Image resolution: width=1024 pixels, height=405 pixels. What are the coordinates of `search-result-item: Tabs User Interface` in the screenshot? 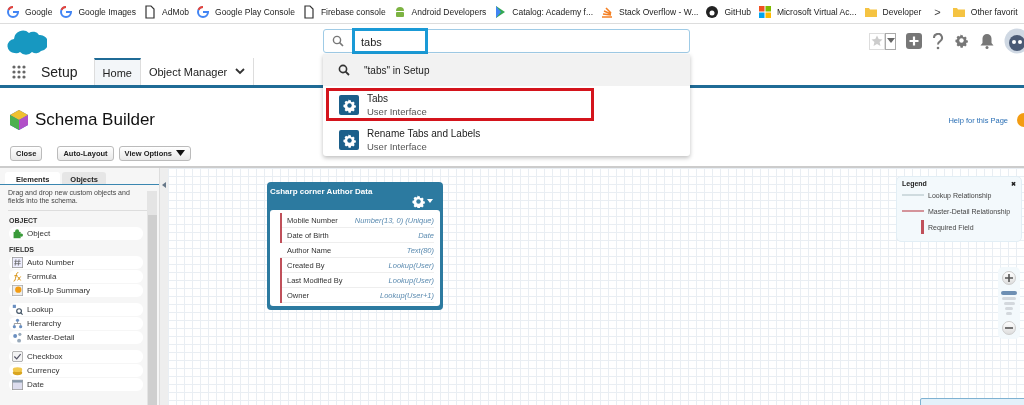 It's located at (460, 104).